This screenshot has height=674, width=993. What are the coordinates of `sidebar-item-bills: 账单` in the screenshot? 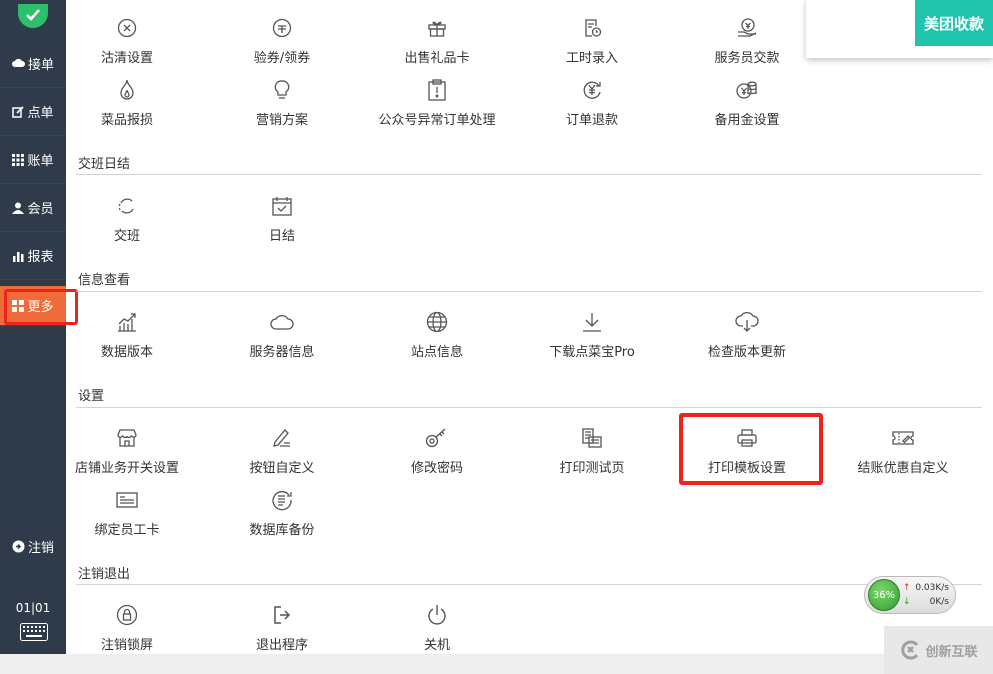 It's located at (33, 160).